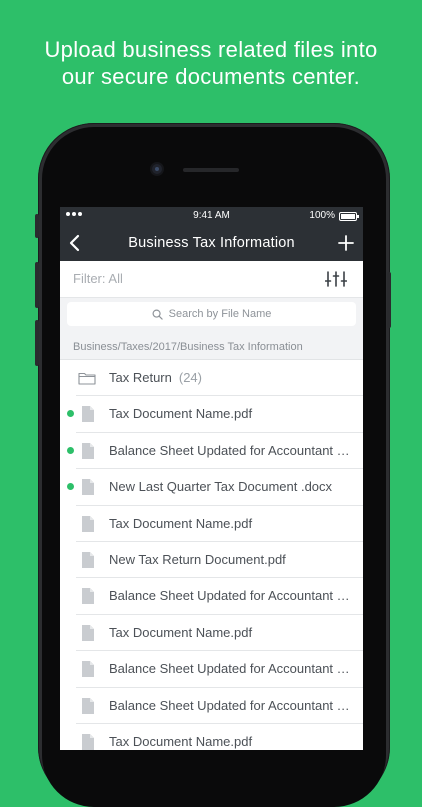  What do you see at coordinates (221, 487) in the screenshot?
I see `file-name: New Last Quarter Tax Document .docx` at bounding box center [221, 487].